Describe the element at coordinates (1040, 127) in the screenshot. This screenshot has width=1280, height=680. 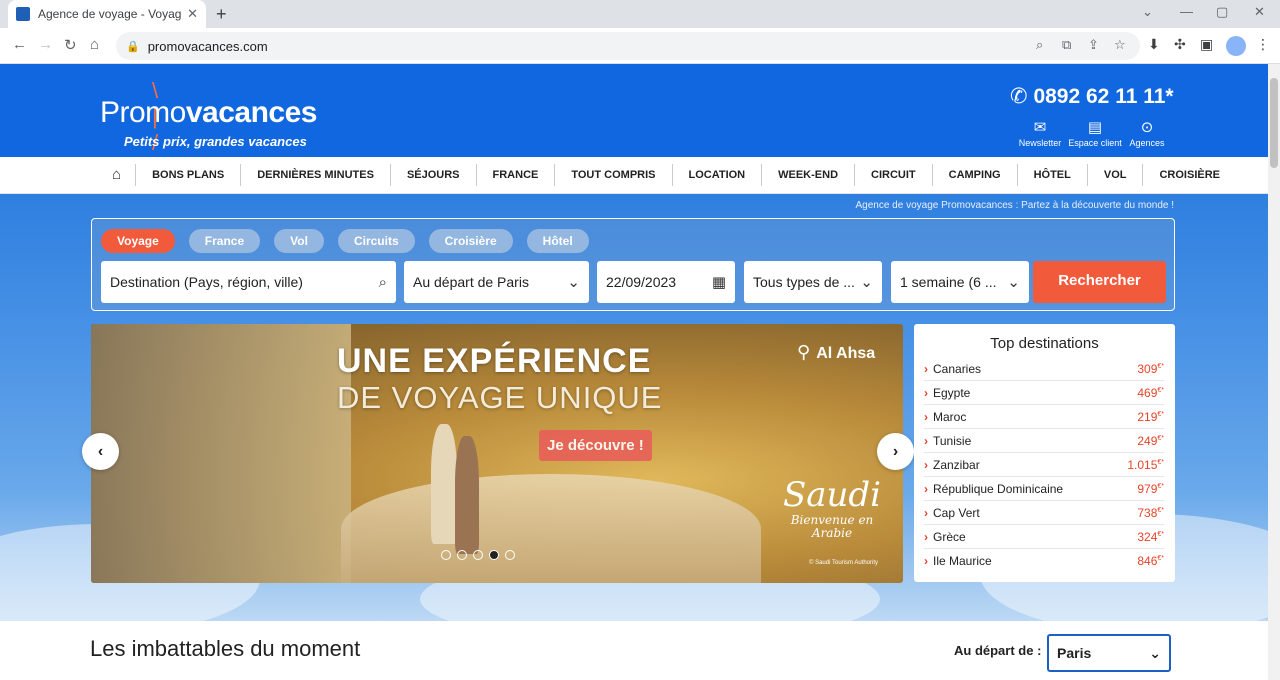
I see `envelope-icon: ✉` at that location.